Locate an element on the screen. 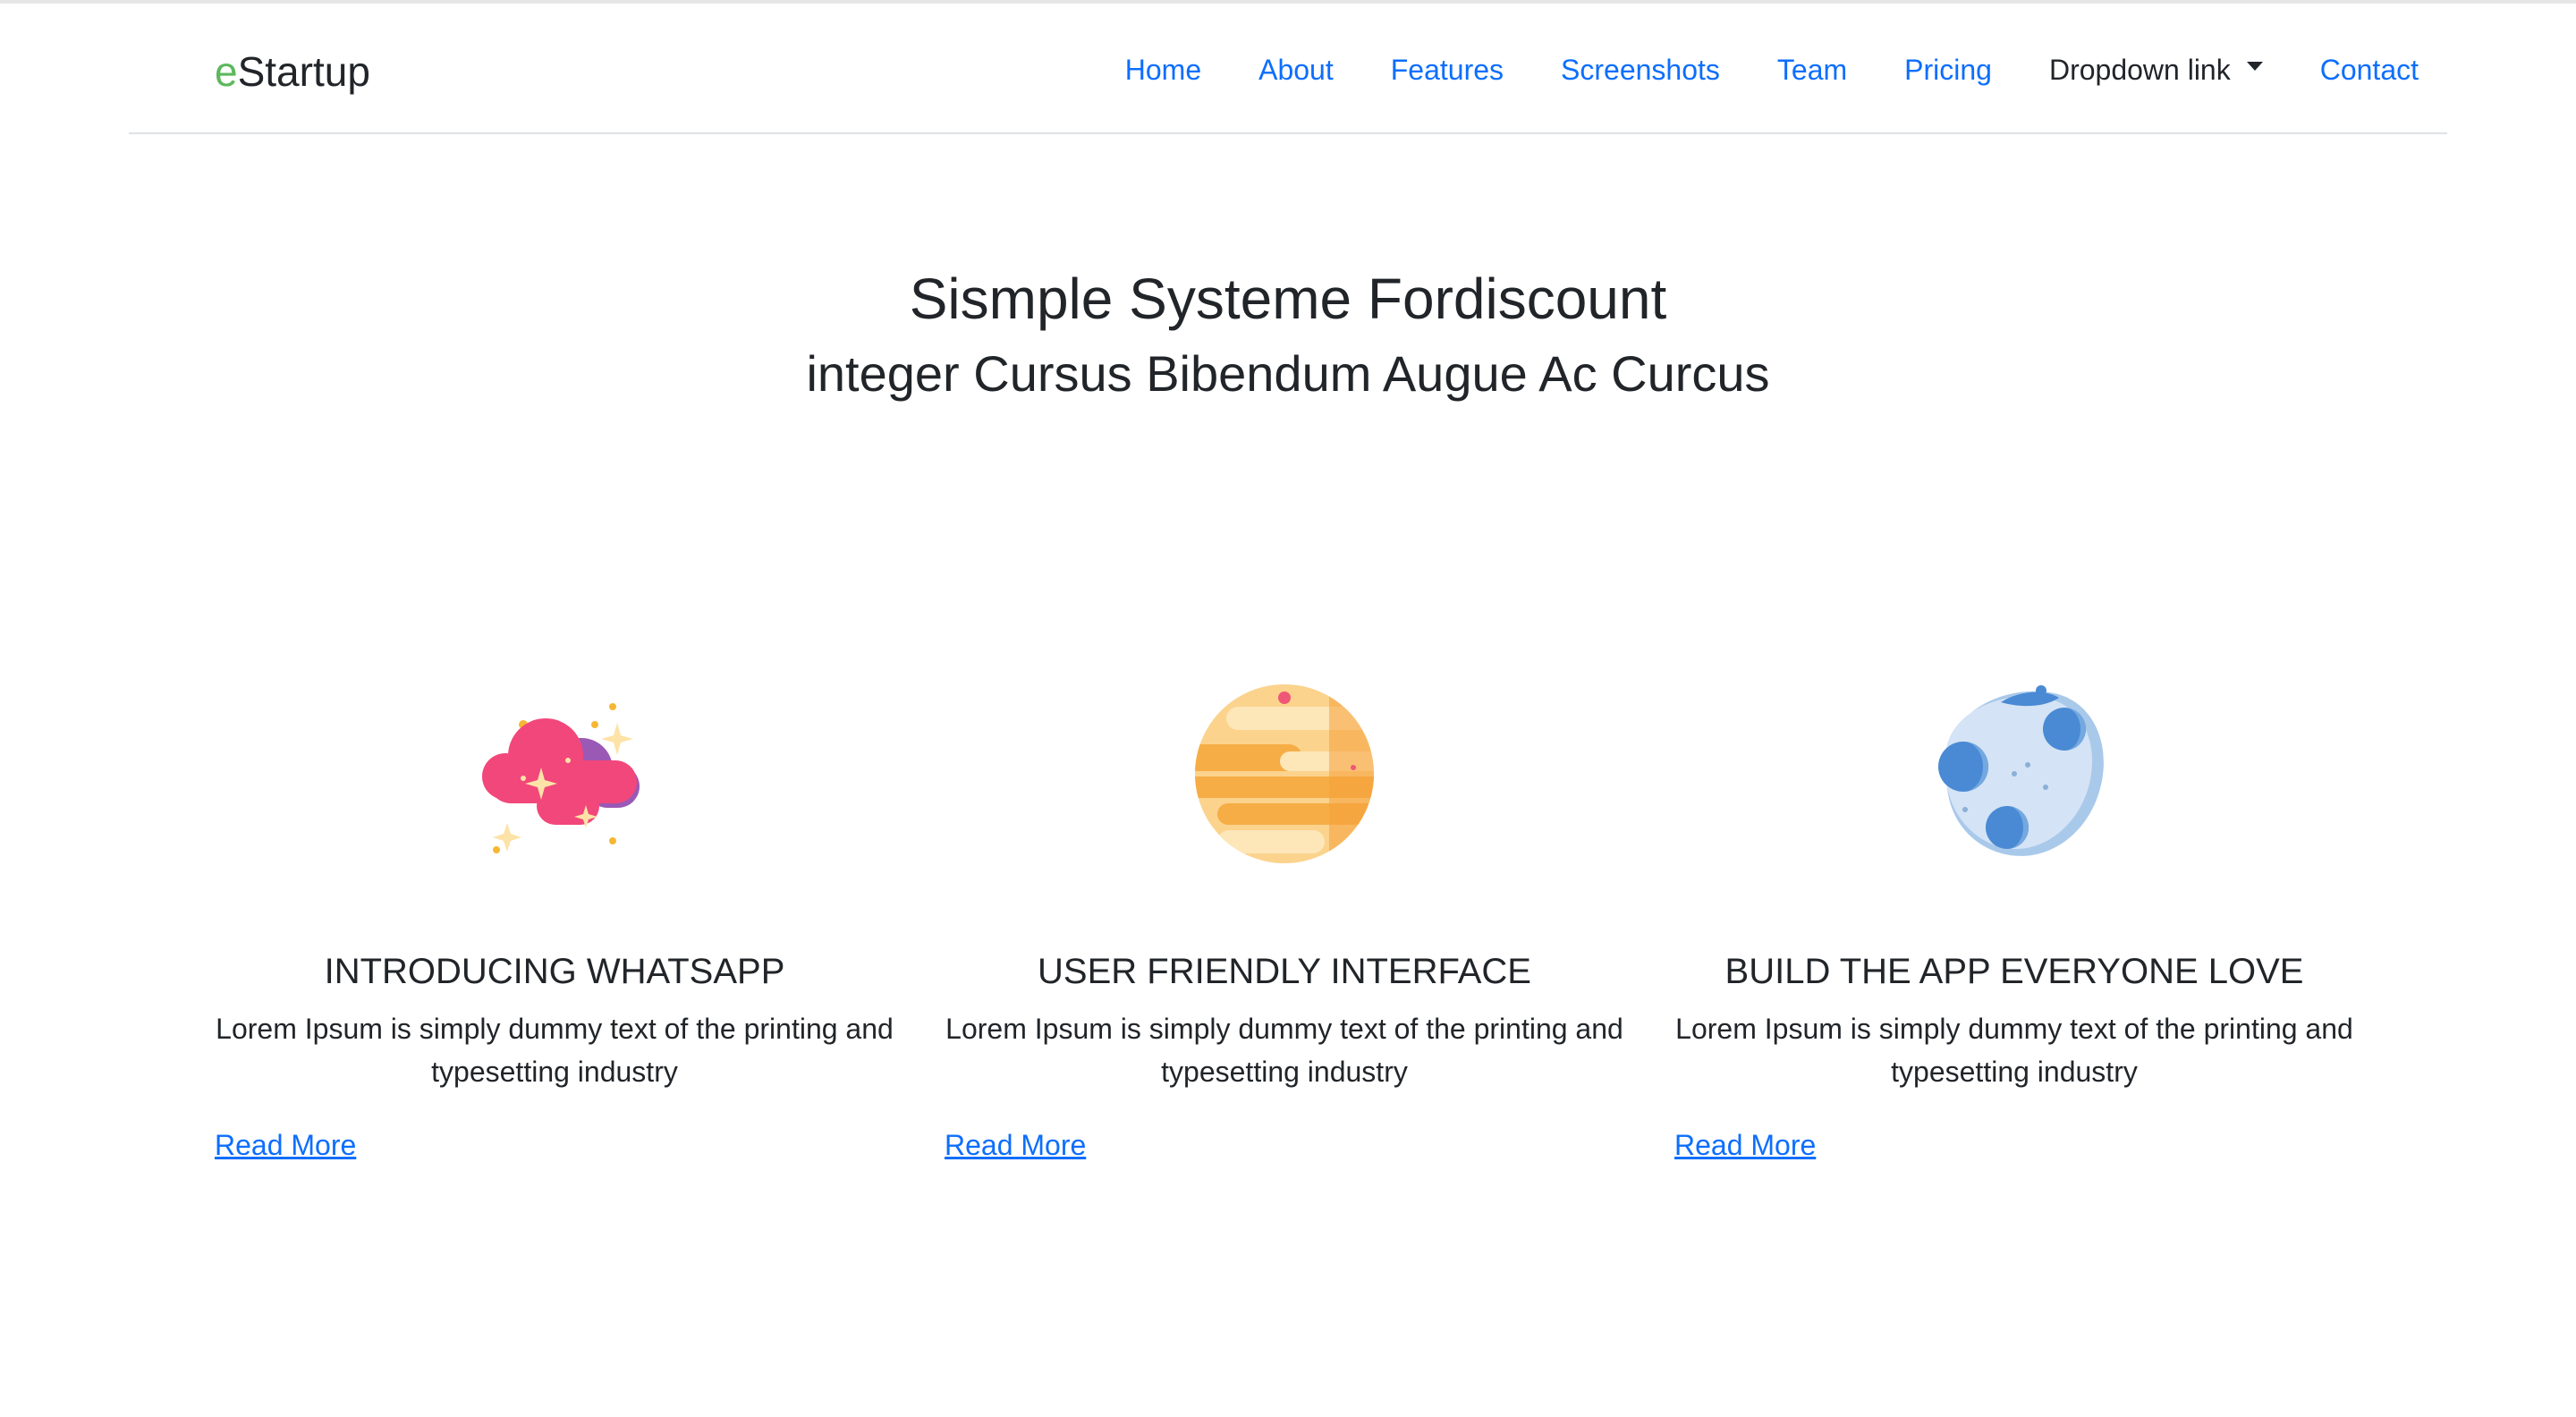 The width and height of the screenshot is (2576, 1417). nav-item-dropdown: Dropdown link is located at coordinates (2156, 69).